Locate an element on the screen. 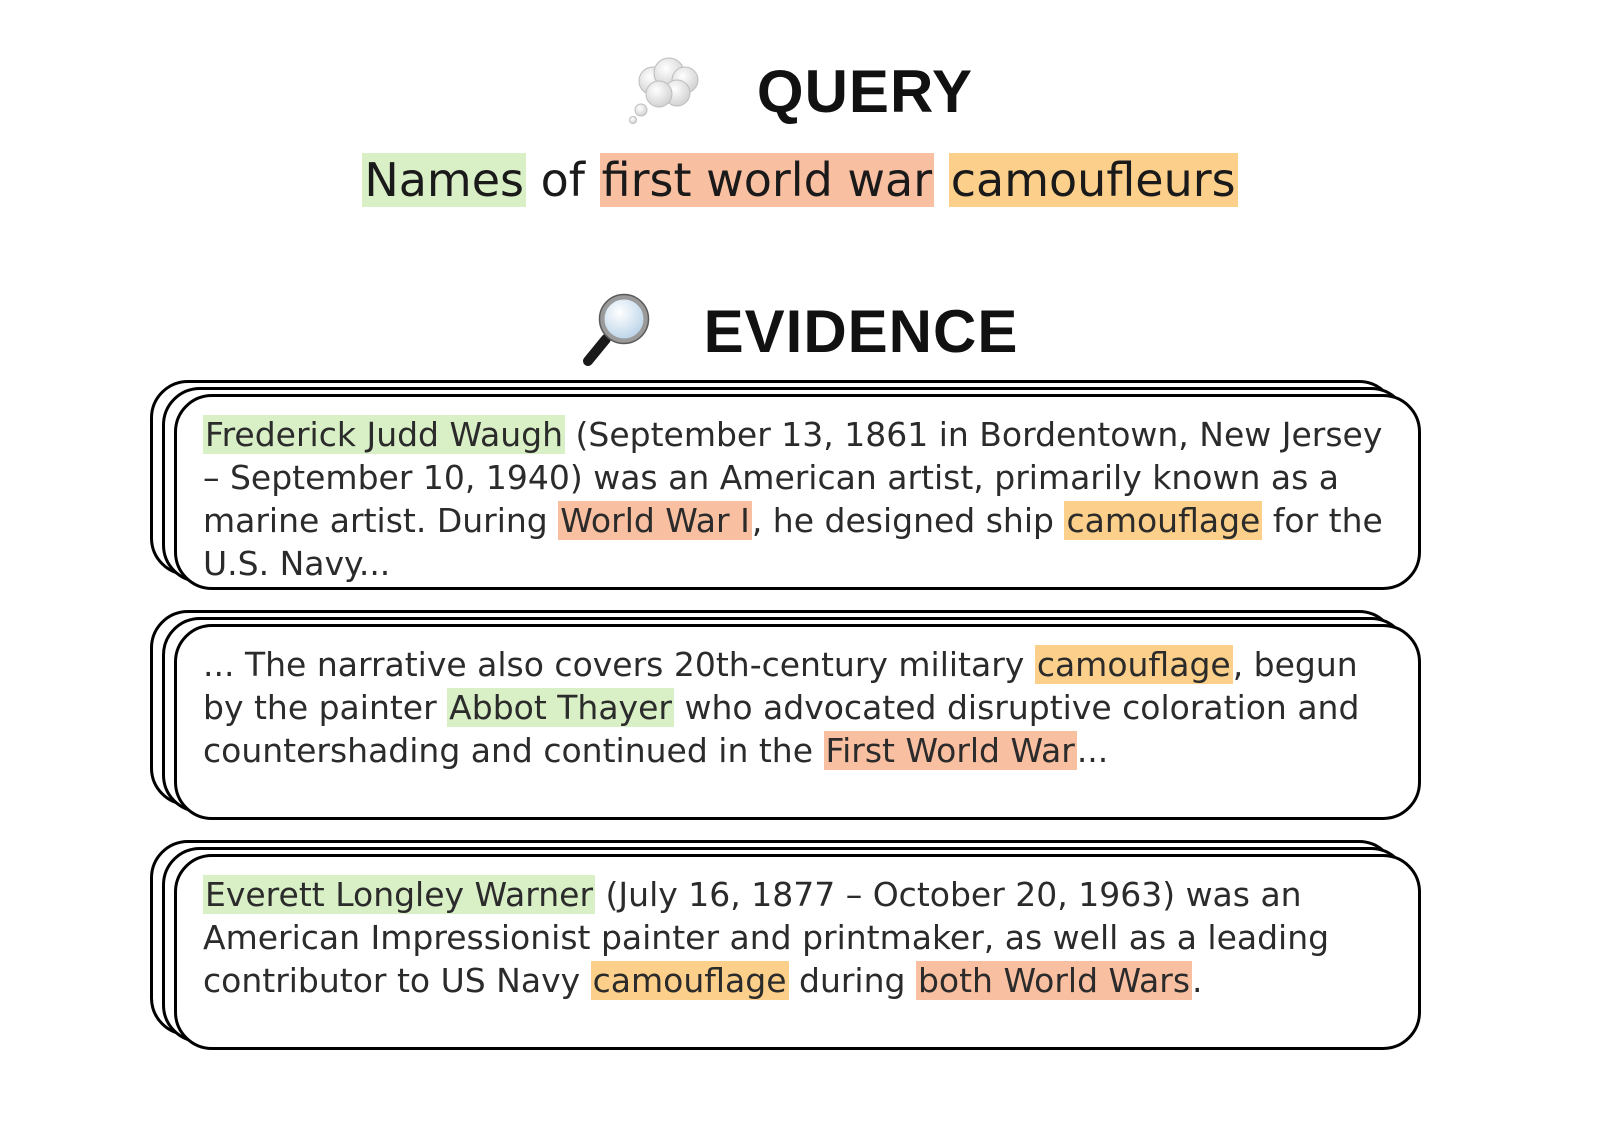 Image resolution: width=1600 pixels, height=1139 pixels. evidence-title: EVIDENCE is located at coordinates (861, 331).